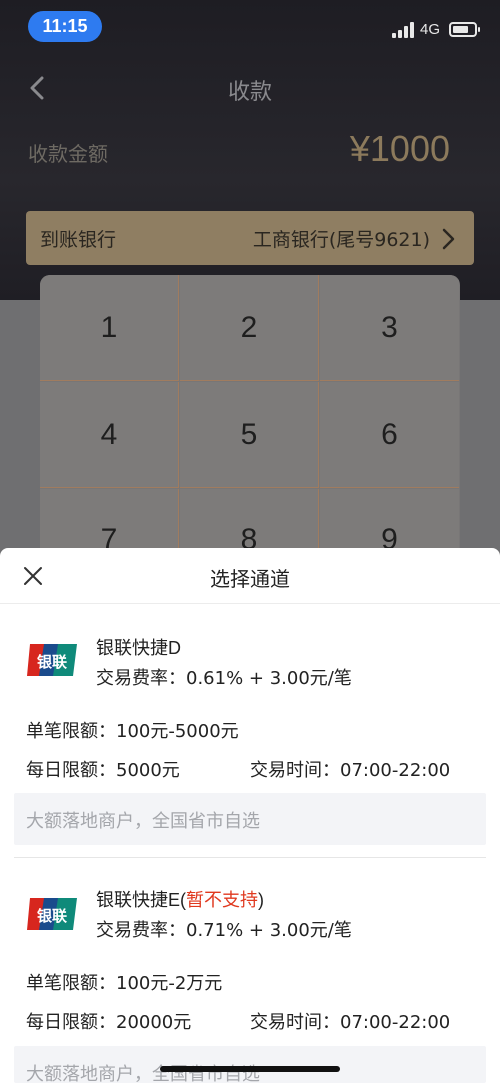 This screenshot has height=1083, width=500. What do you see at coordinates (250, 579) in the screenshot?
I see `sheet-title: 选择通道` at bounding box center [250, 579].